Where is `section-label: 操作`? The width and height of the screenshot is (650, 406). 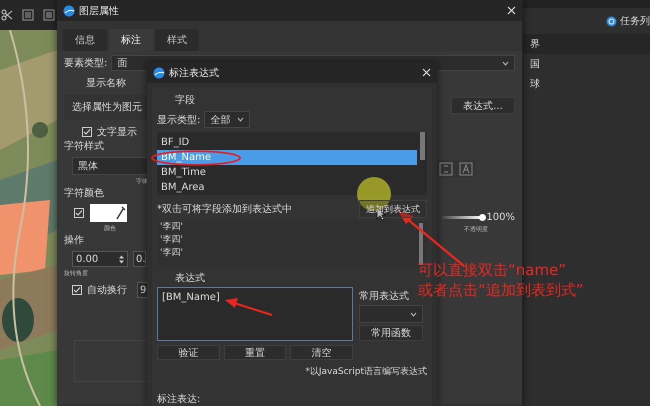 section-label: 操作 is located at coordinates (74, 240).